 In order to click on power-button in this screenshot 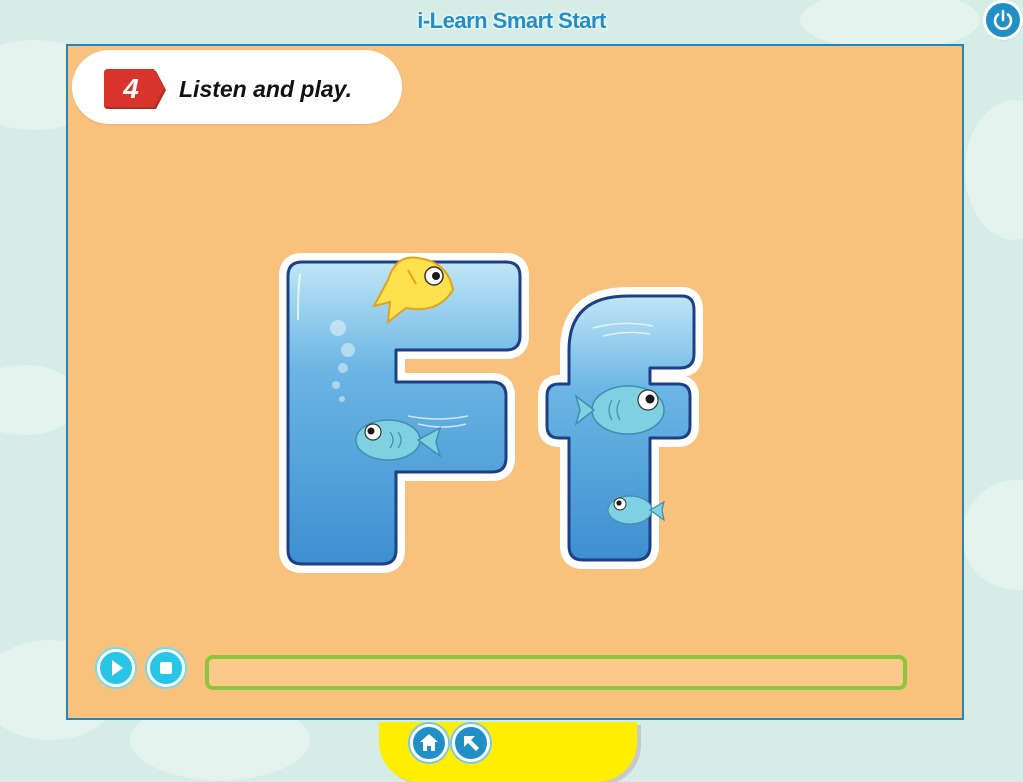, I will do `click(1003, 20)`.